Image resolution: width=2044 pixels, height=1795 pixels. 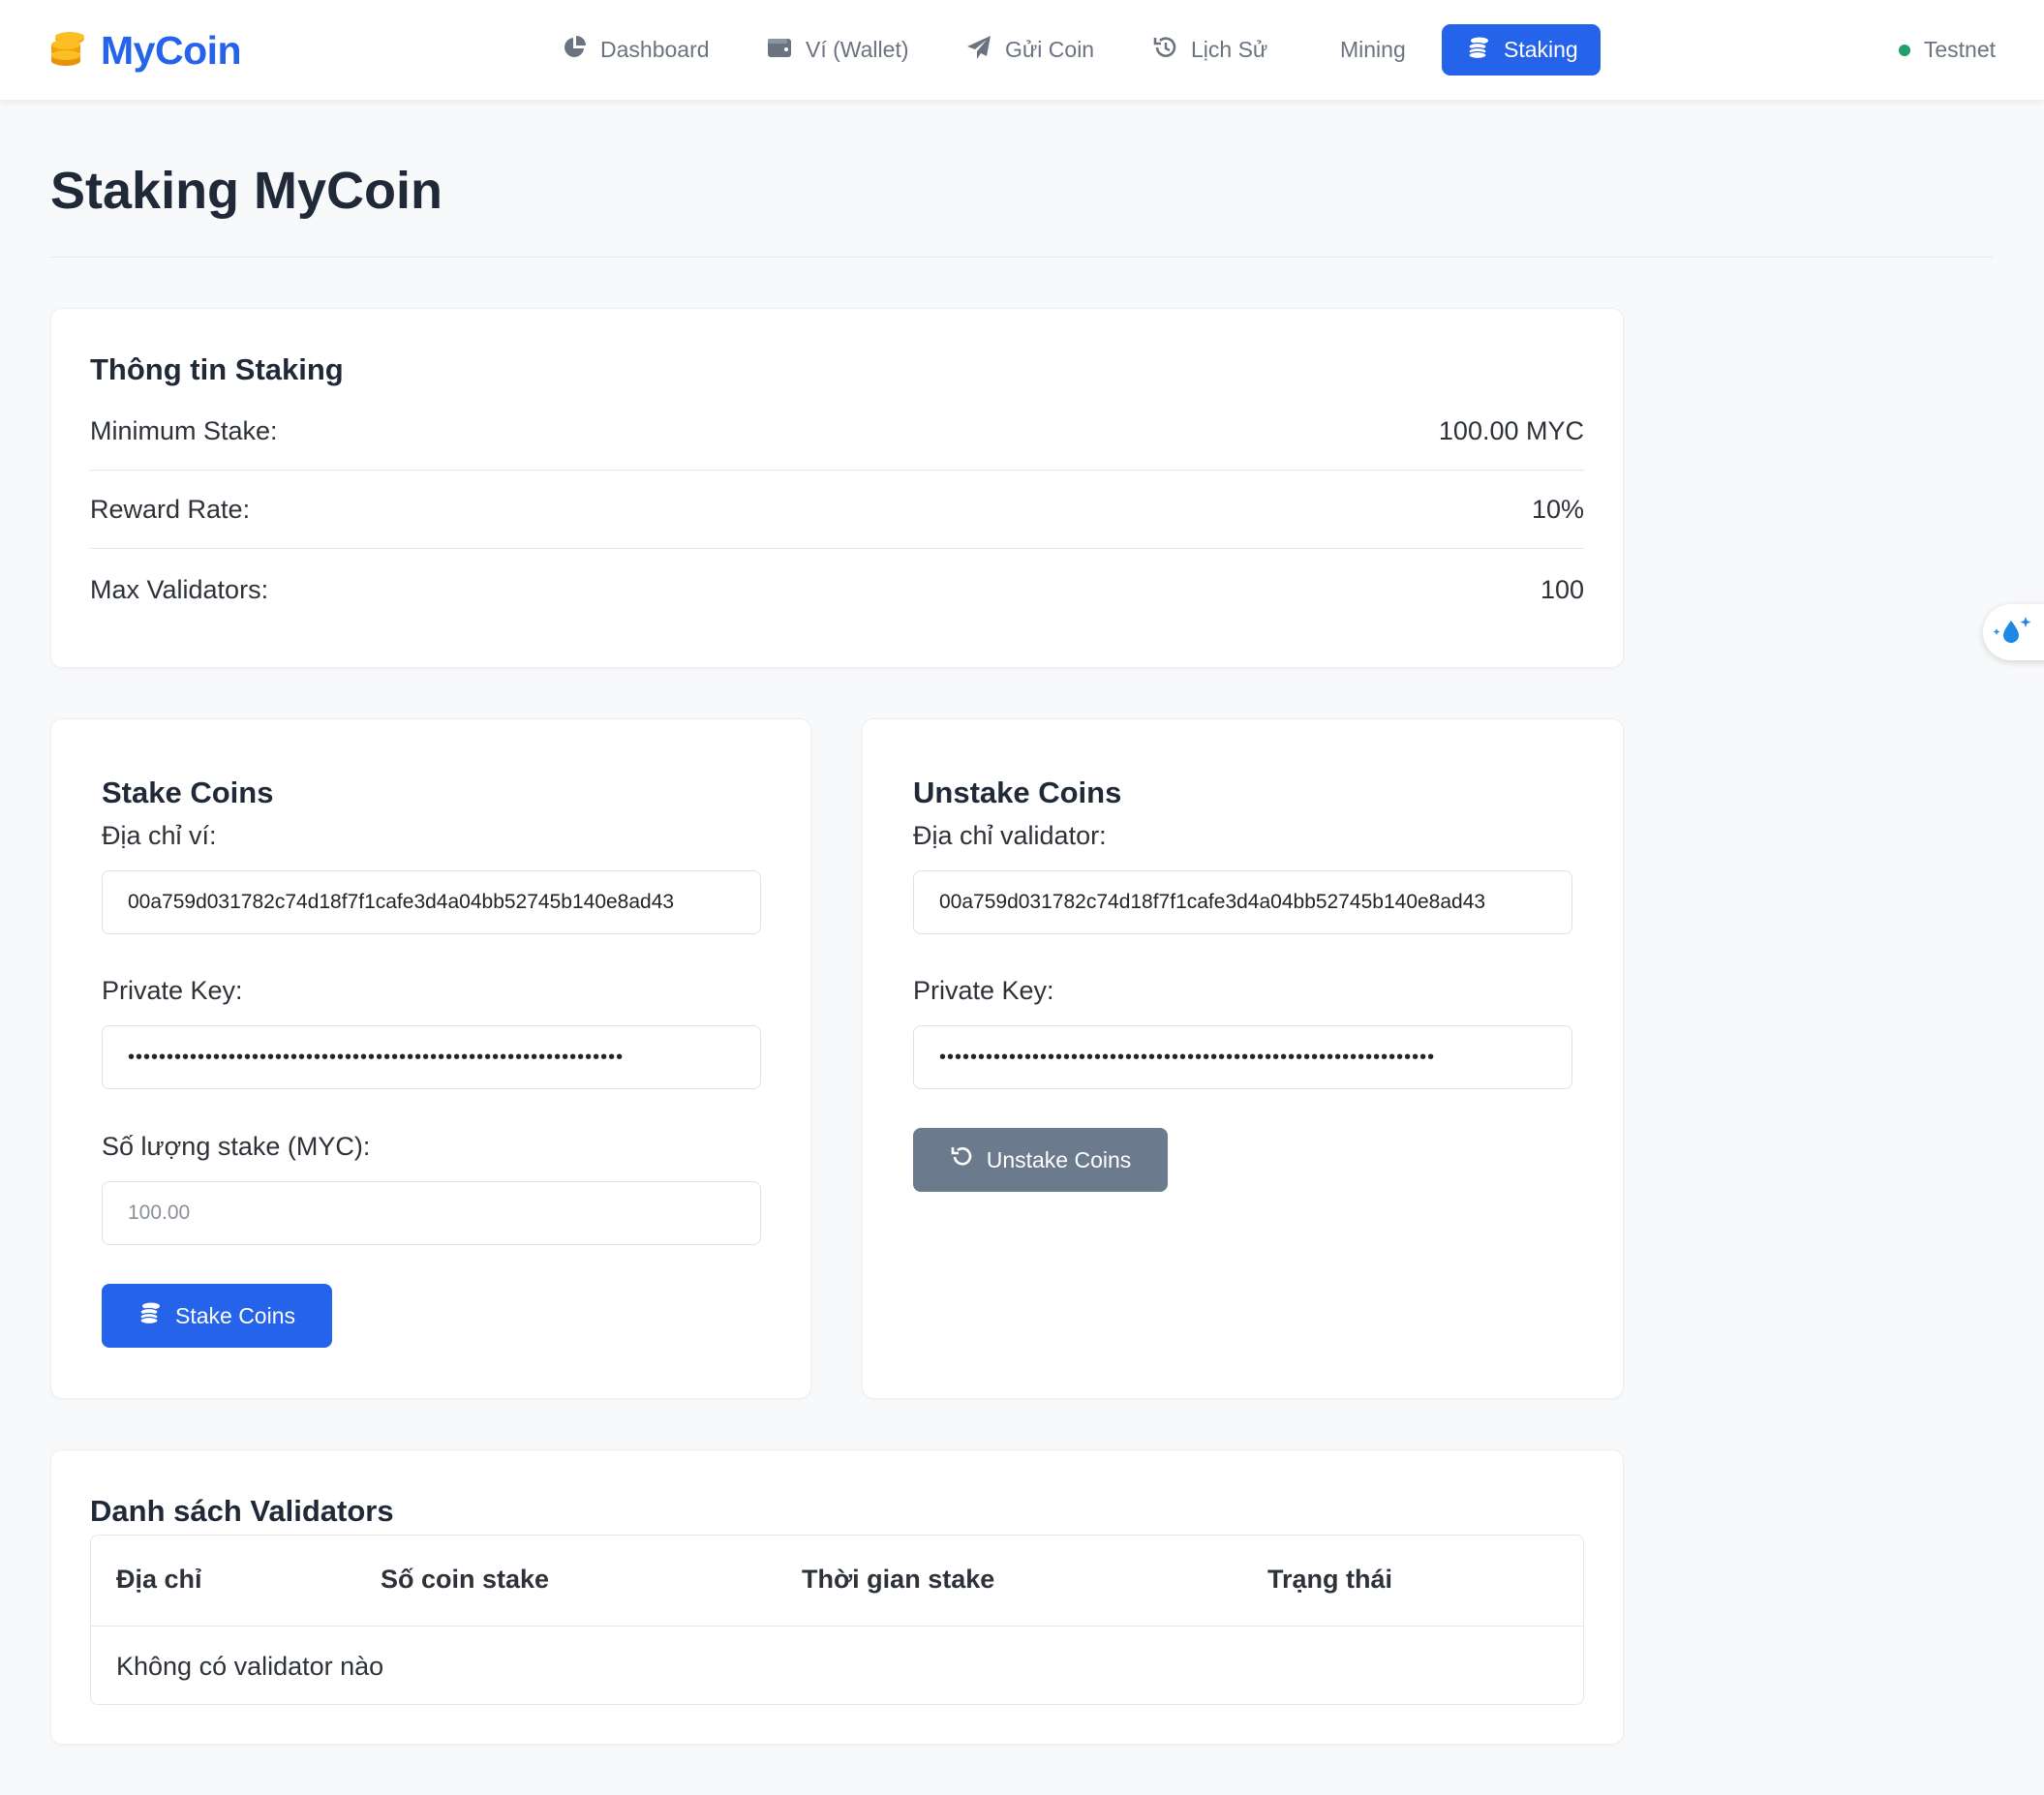 I want to click on sparkle-drop-icon, so click(x=2012, y=633).